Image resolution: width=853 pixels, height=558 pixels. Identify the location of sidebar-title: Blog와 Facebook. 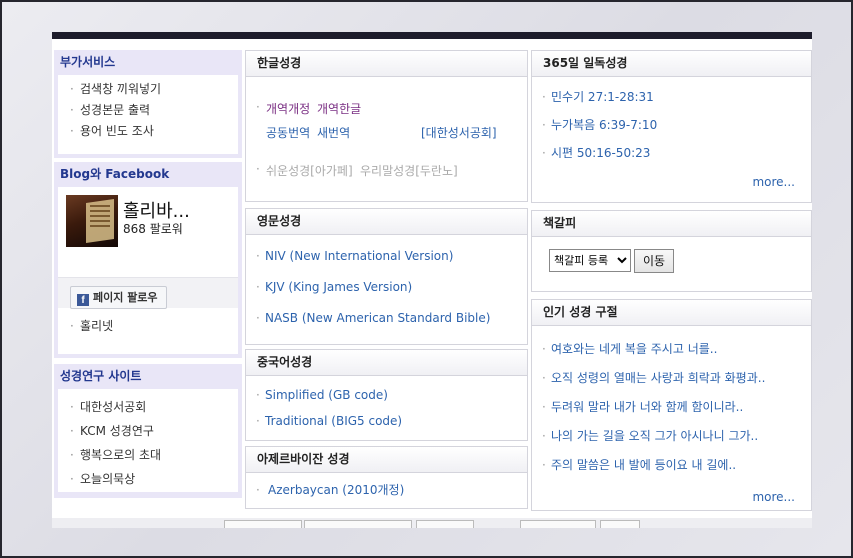
(115, 174).